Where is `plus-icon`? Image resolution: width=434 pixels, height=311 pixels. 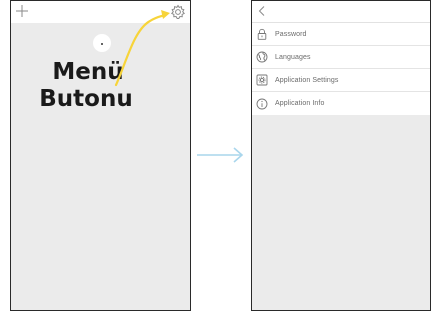
plus-icon is located at coordinates (22, 11).